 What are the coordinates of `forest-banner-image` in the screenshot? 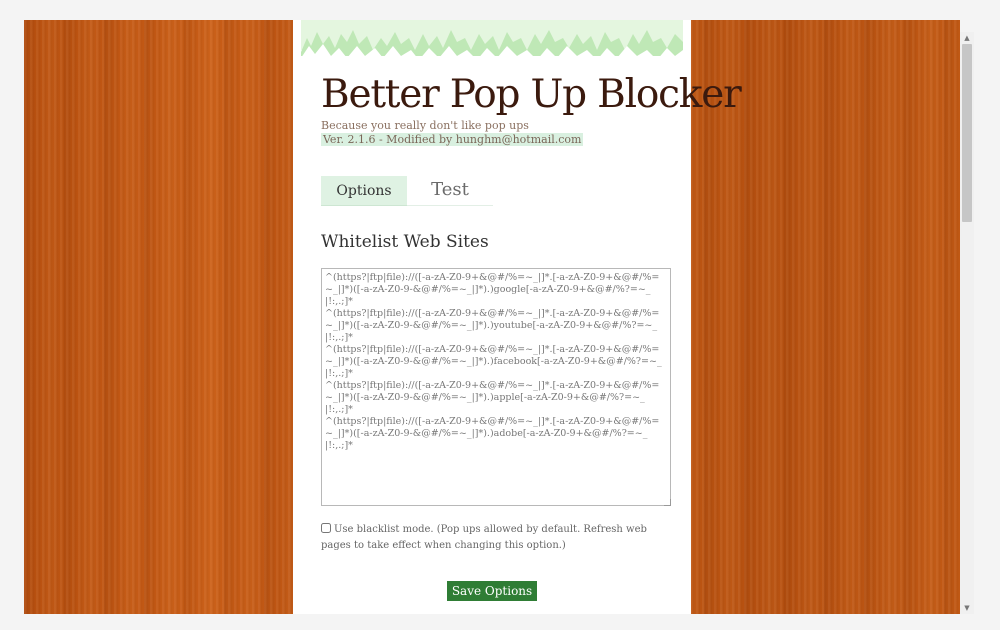 It's located at (492, 45).